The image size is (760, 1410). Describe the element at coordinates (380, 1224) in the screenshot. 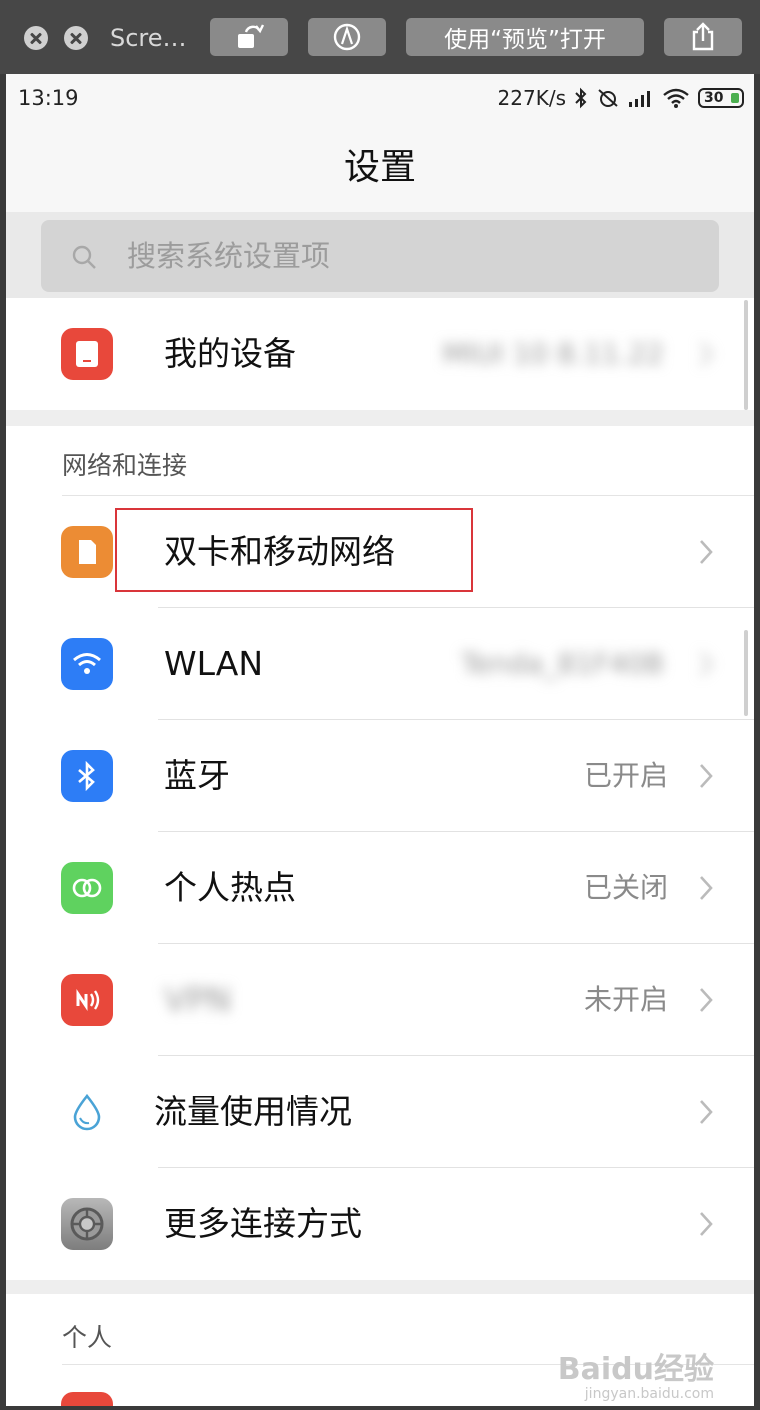

I see `settings-item-more-connections: 更多连接方式` at that location.